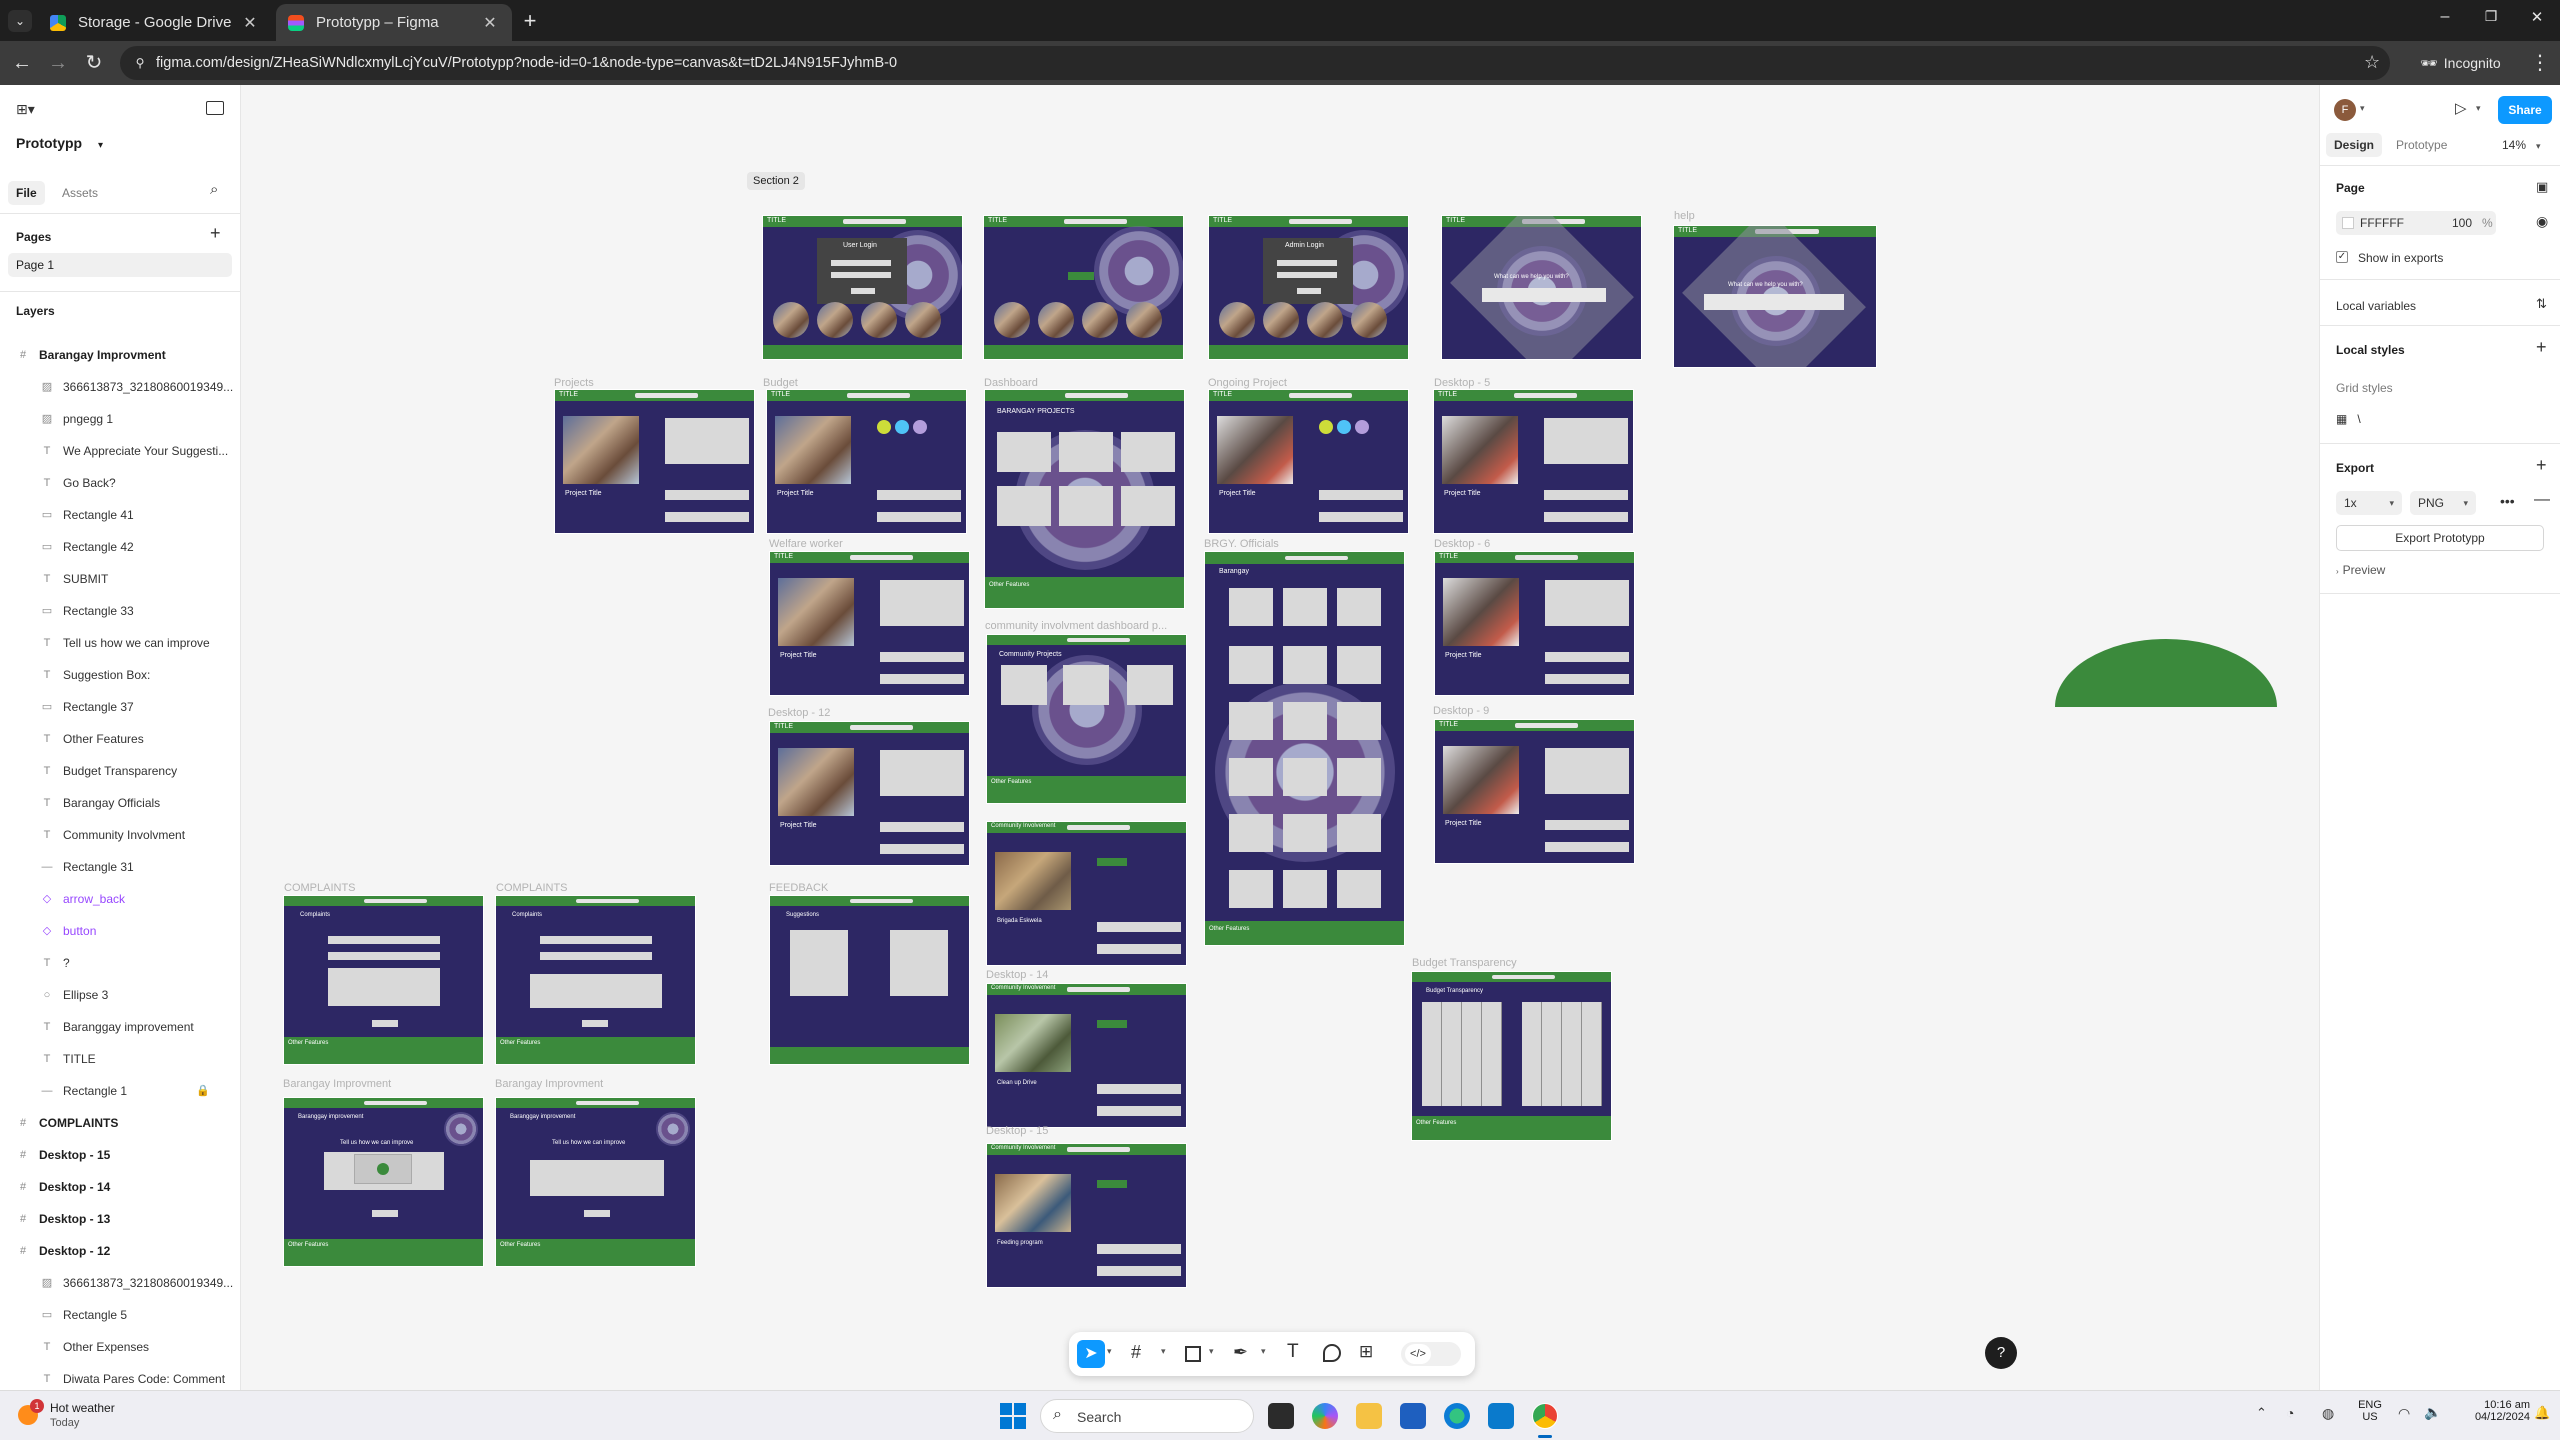  I want to click on frame-label: COMPLAINTS, so click(532, 888).